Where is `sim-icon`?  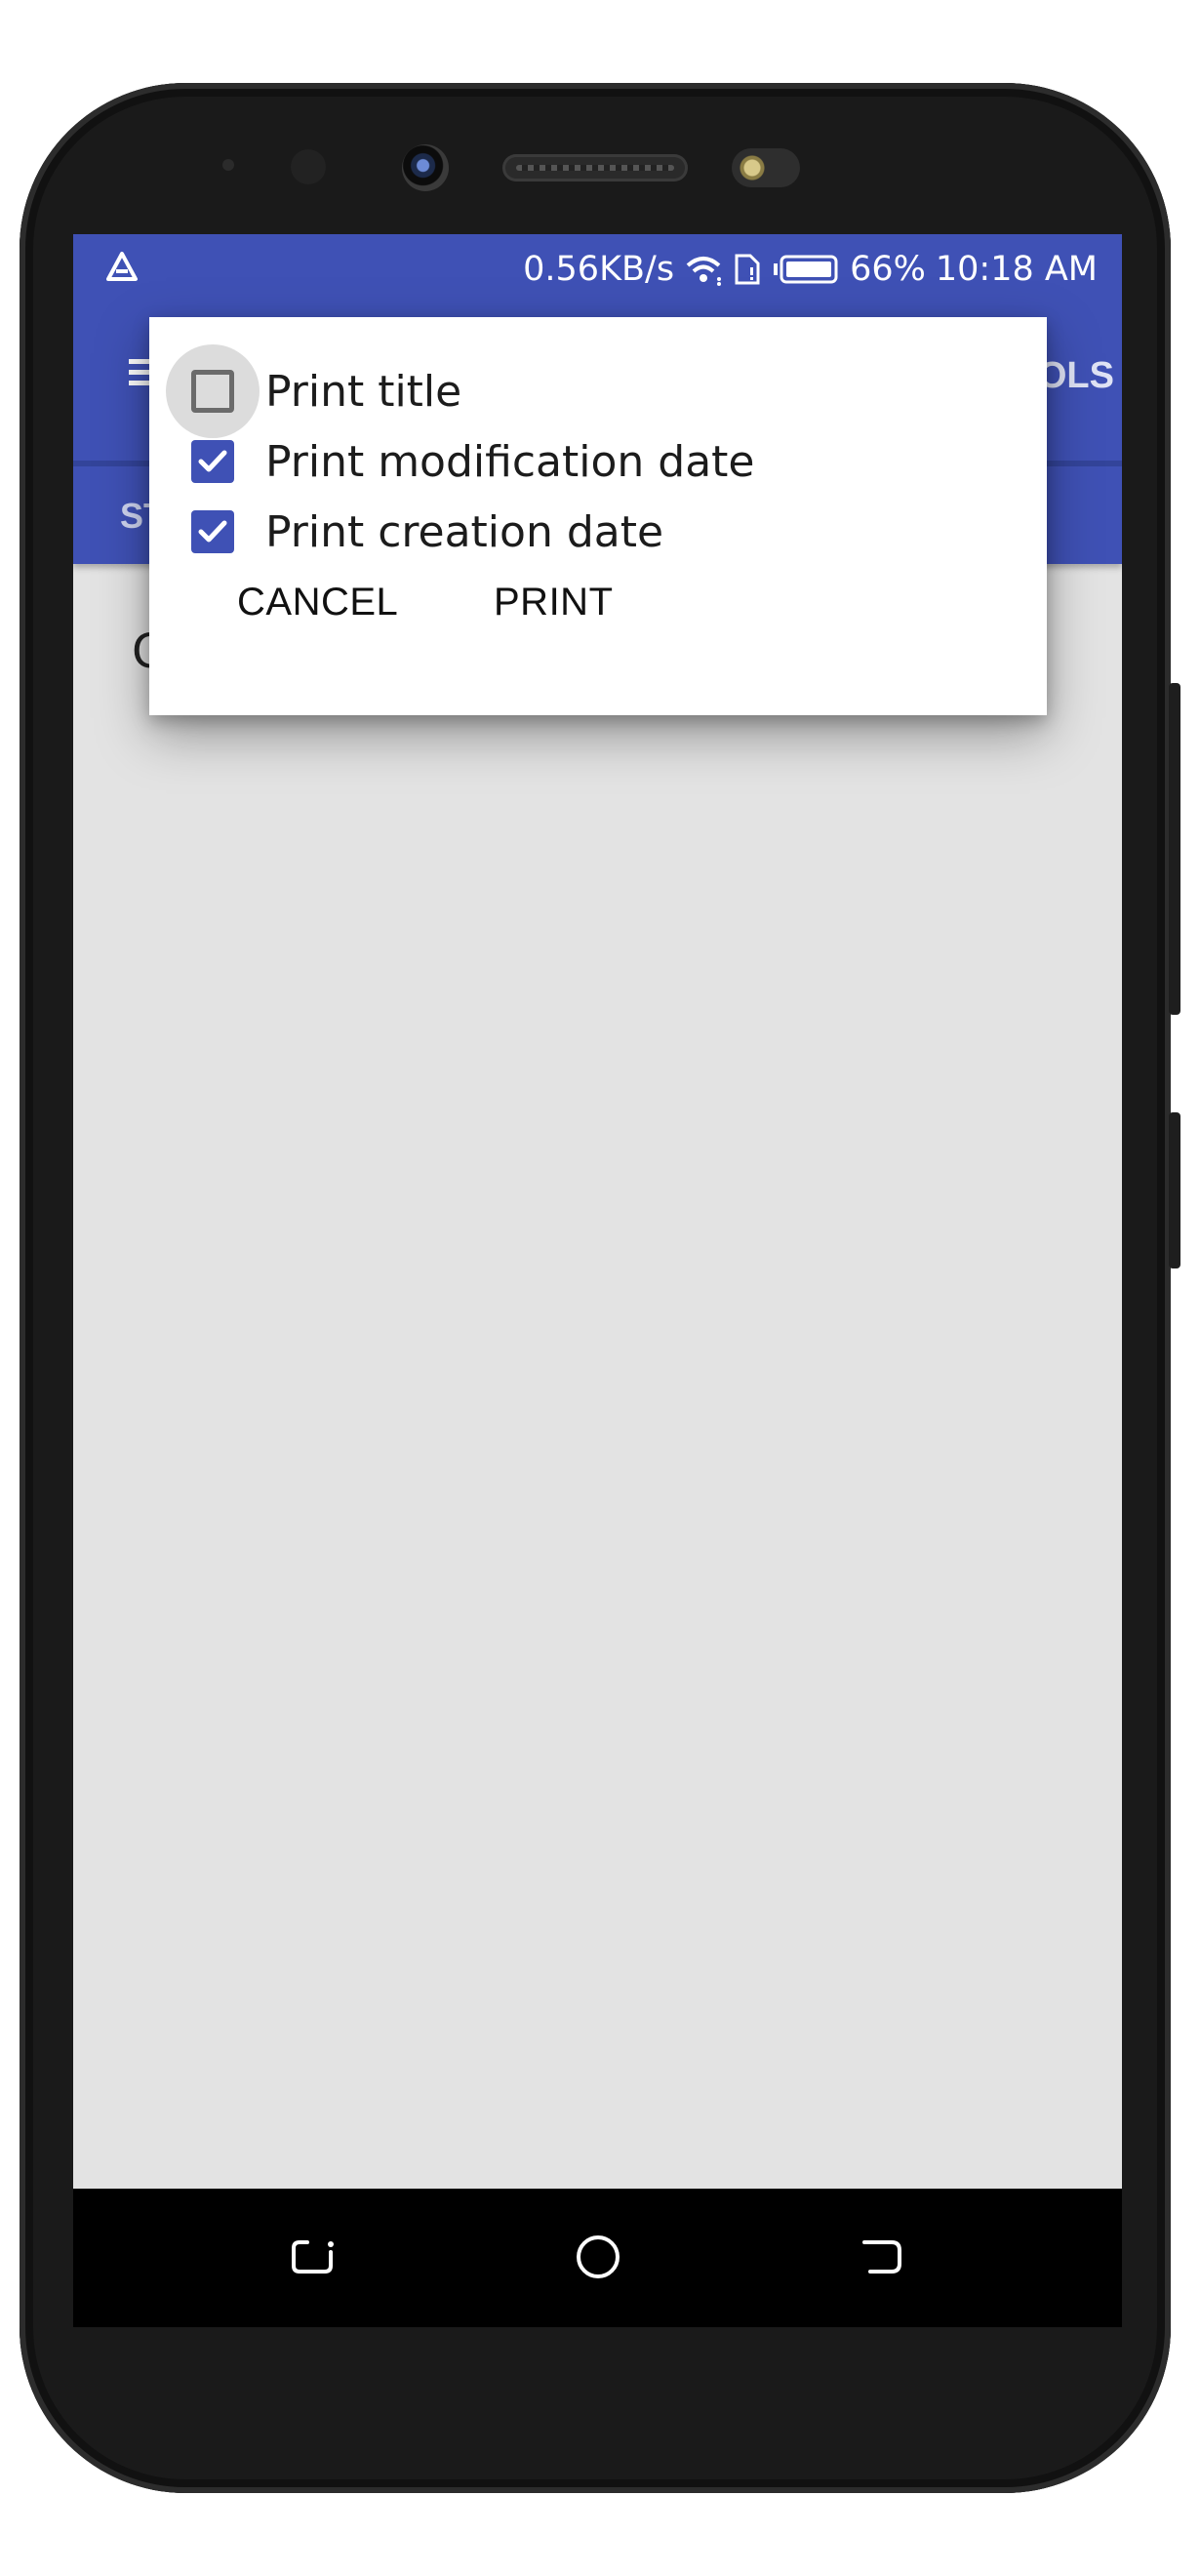
sim-icon is located at coordinates (747, 269).